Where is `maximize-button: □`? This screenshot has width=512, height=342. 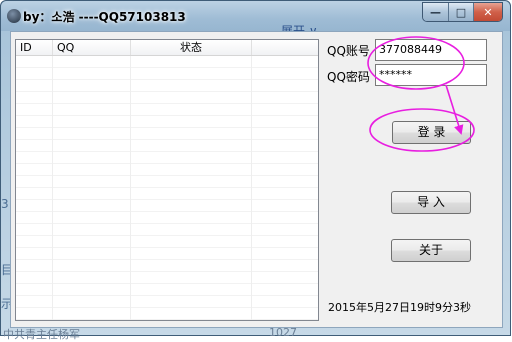 maximize-button: □ is located at coordinates (461, 12).